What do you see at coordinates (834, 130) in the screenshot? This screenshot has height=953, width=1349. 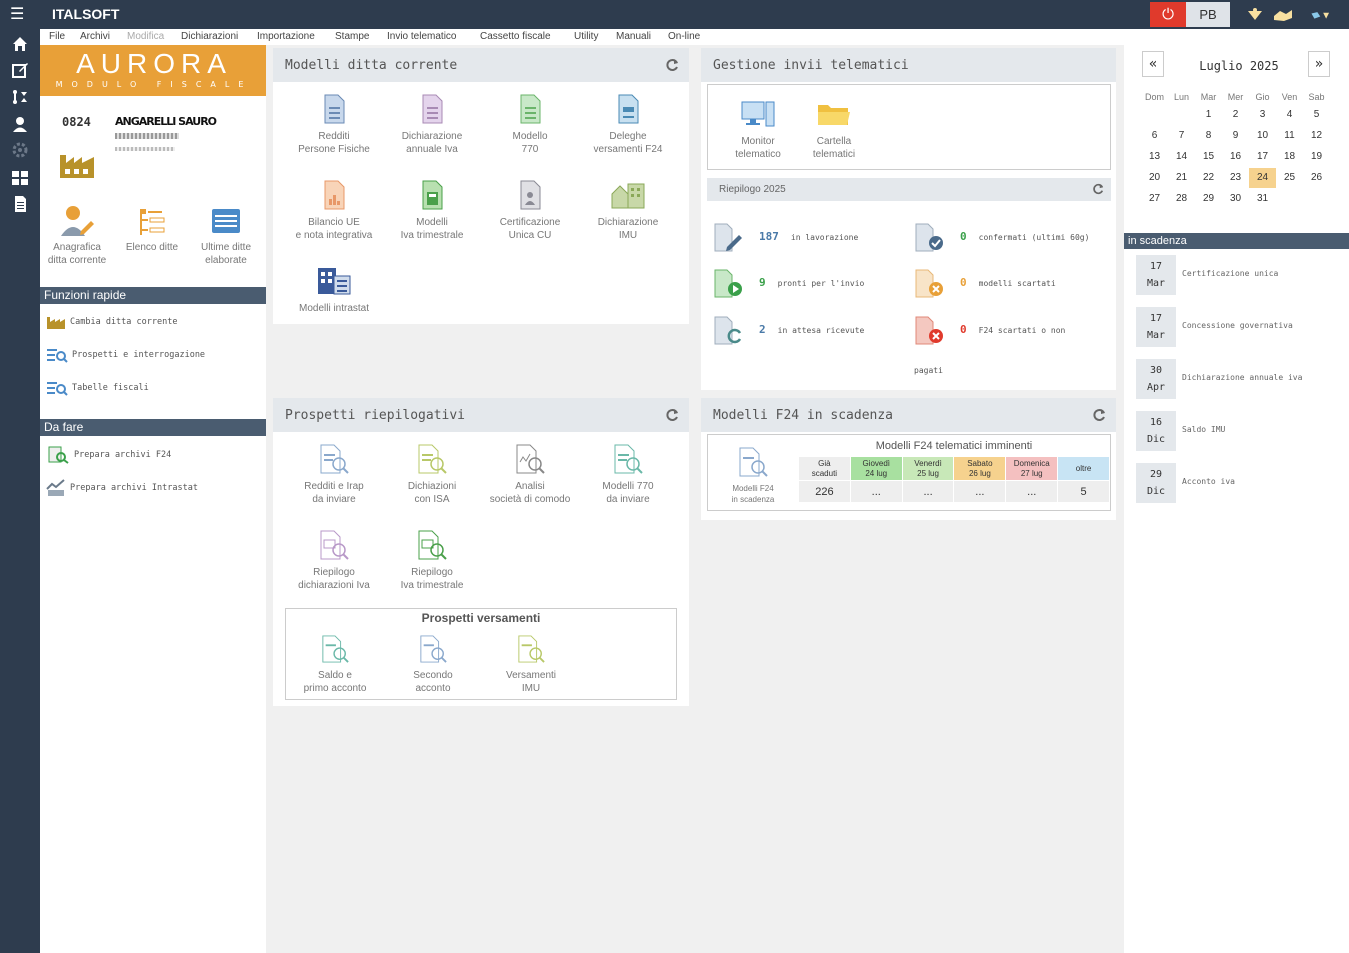 I see `cartella-telematici: Cartella telematici` at bounding box center [834, 130].